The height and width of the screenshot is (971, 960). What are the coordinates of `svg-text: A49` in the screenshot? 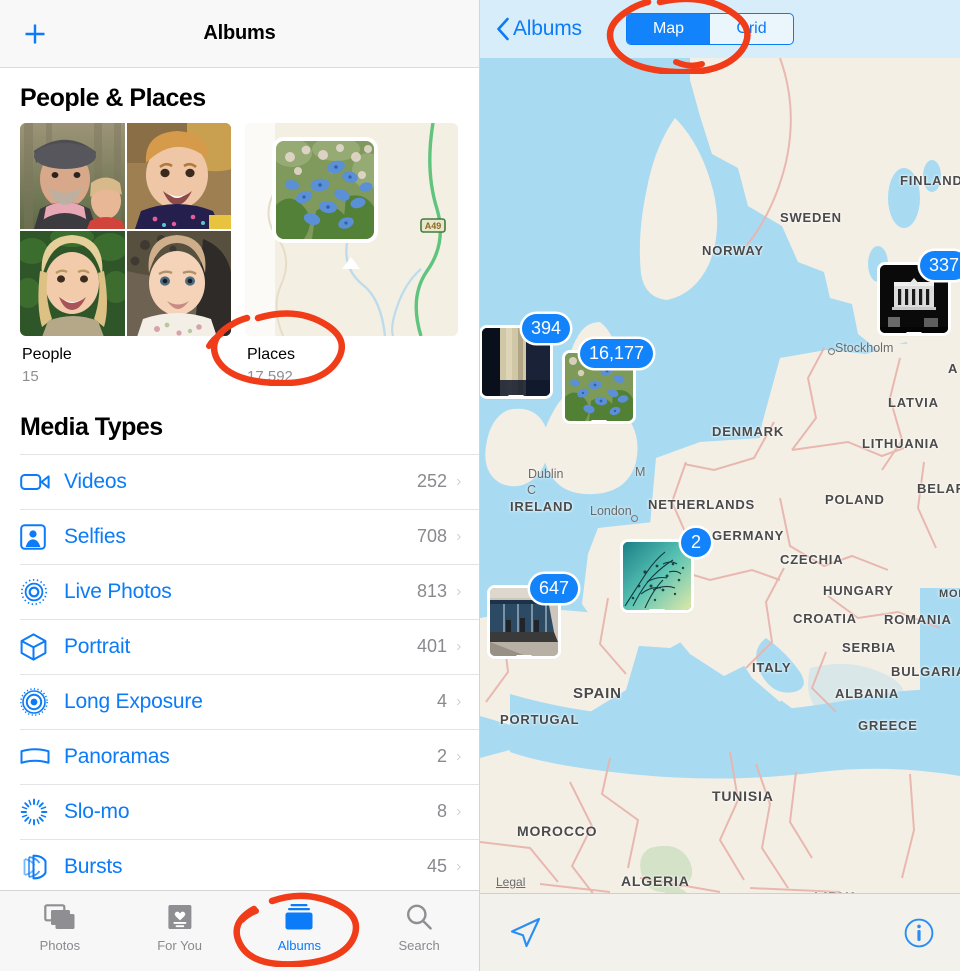 It's located at (433, 226).